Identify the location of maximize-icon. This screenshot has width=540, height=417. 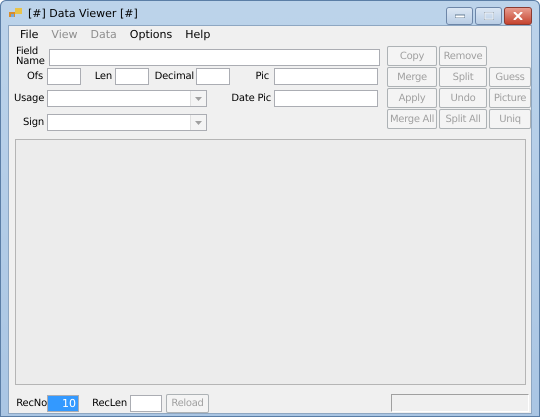
(489, 16).